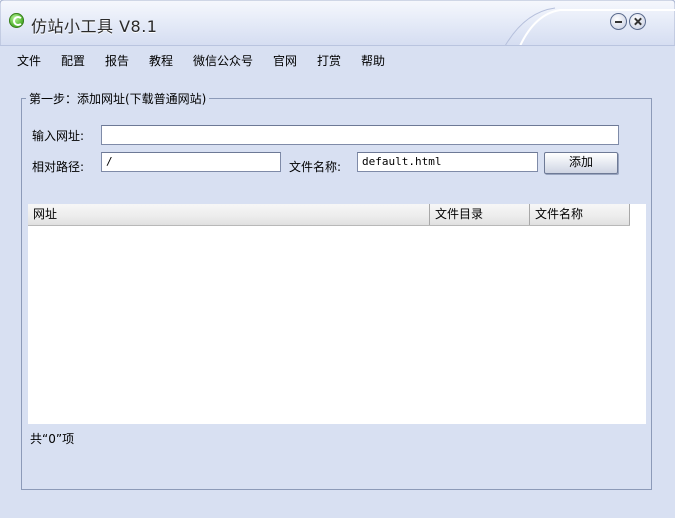 This screenshot has width=675, height=518. Describe the element at coordinates (329, 60) in the screenshot. I see `menu-donate: 打赏` at that location.